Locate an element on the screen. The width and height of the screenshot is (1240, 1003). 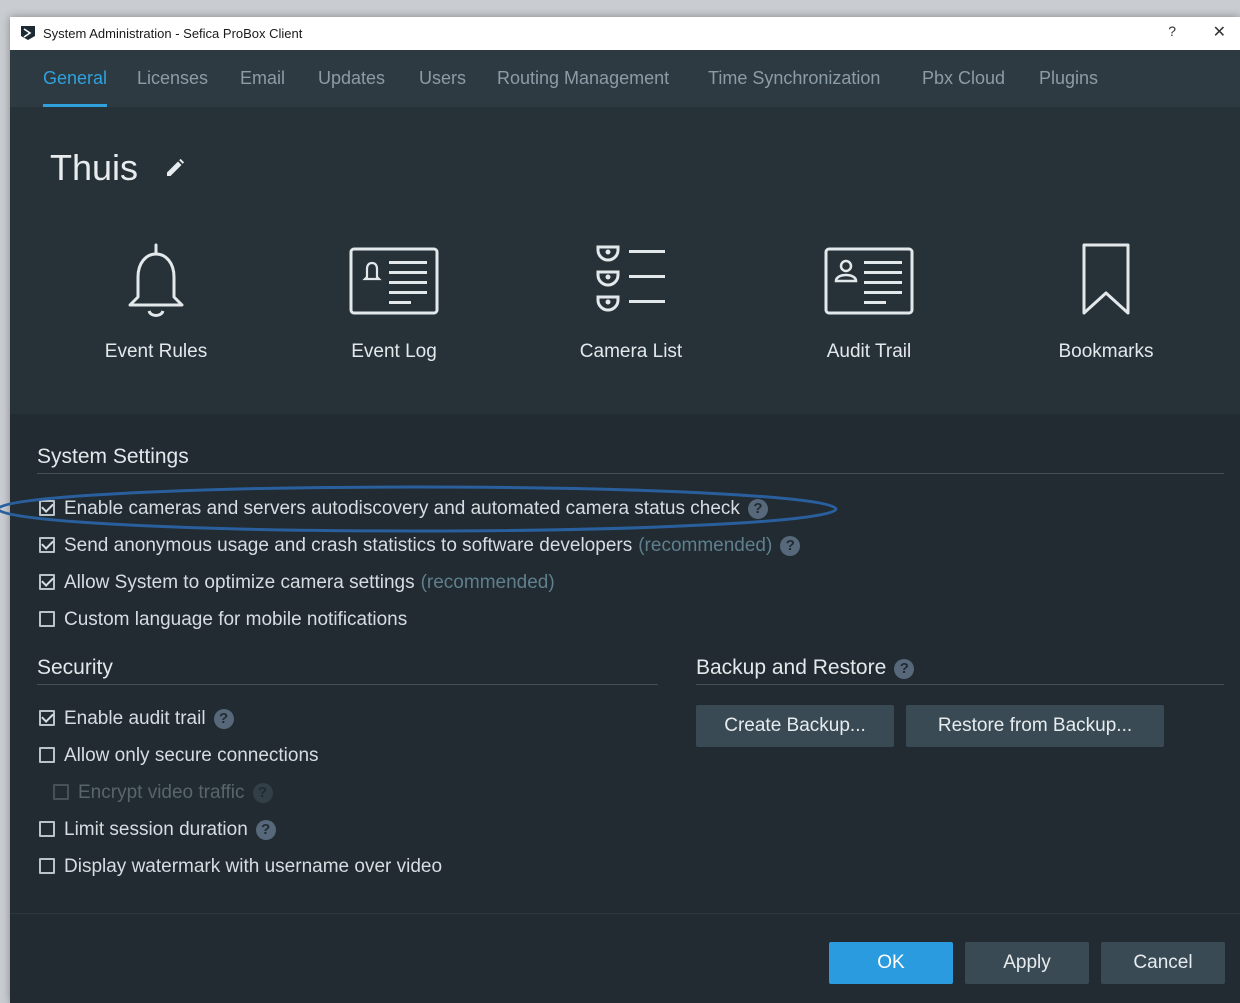
help-button: ? is located at coordinates (1172, 31).